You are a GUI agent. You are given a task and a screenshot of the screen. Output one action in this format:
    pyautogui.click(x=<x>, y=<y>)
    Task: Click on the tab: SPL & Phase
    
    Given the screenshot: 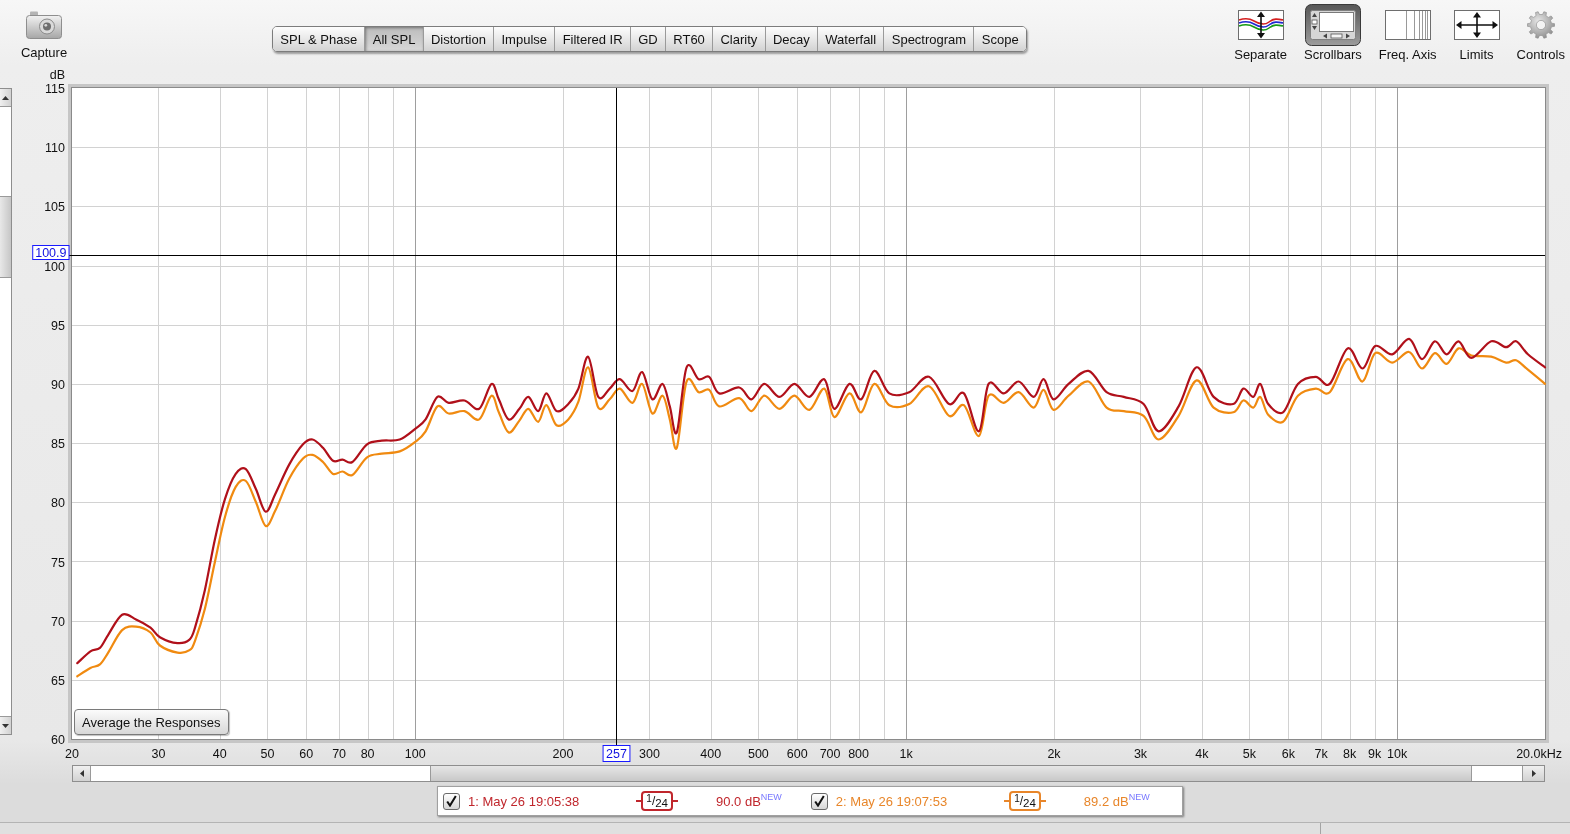 What is the action you would take?
    pyautogui.click(x=319, y=39)
    